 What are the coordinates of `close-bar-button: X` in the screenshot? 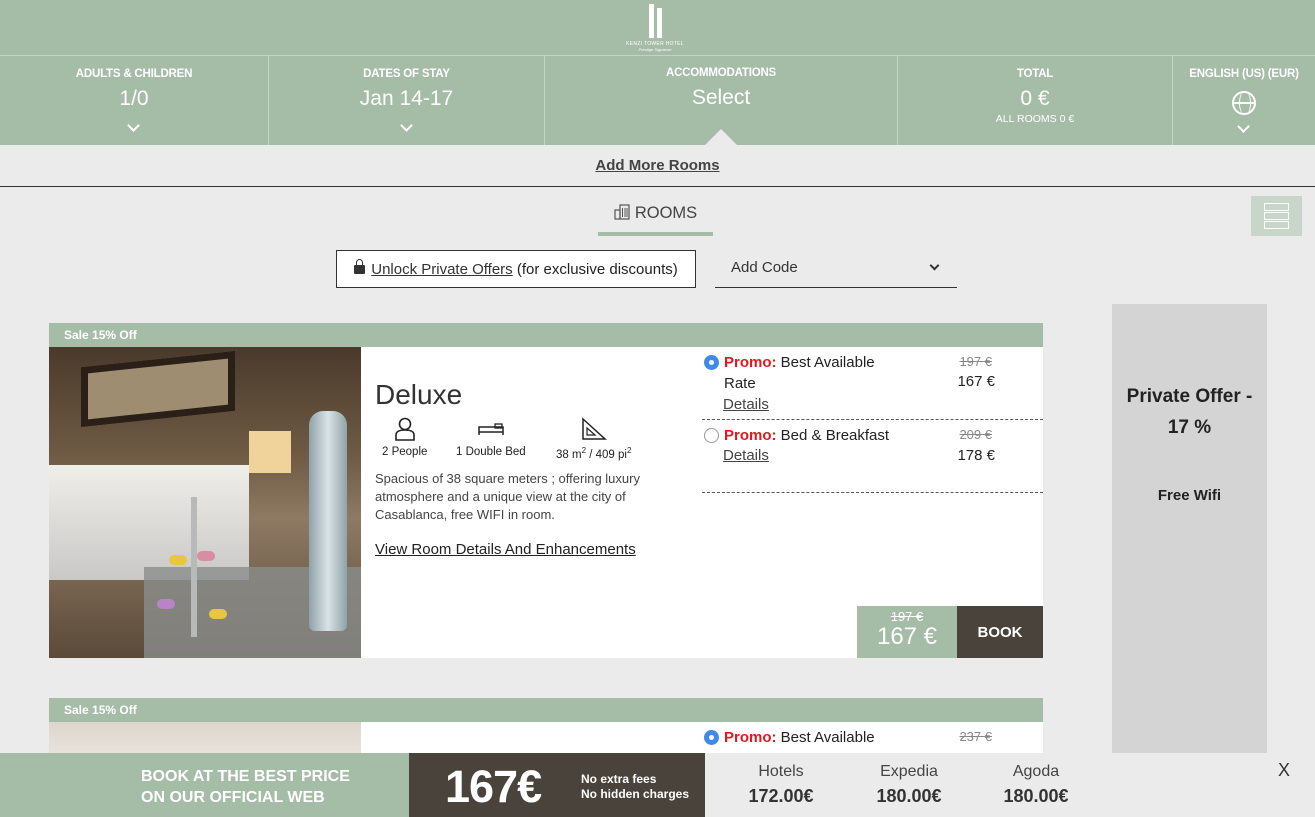 It's located at (1284, 770).